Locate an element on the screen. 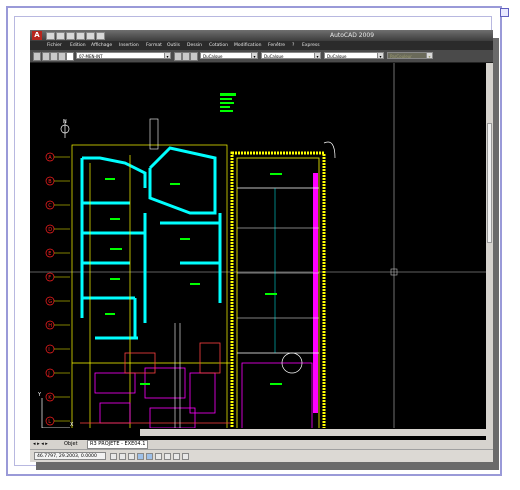 The image size is (520, 490). linetype-combo: DuCalque ▾ is located at coordinates (291, 55).